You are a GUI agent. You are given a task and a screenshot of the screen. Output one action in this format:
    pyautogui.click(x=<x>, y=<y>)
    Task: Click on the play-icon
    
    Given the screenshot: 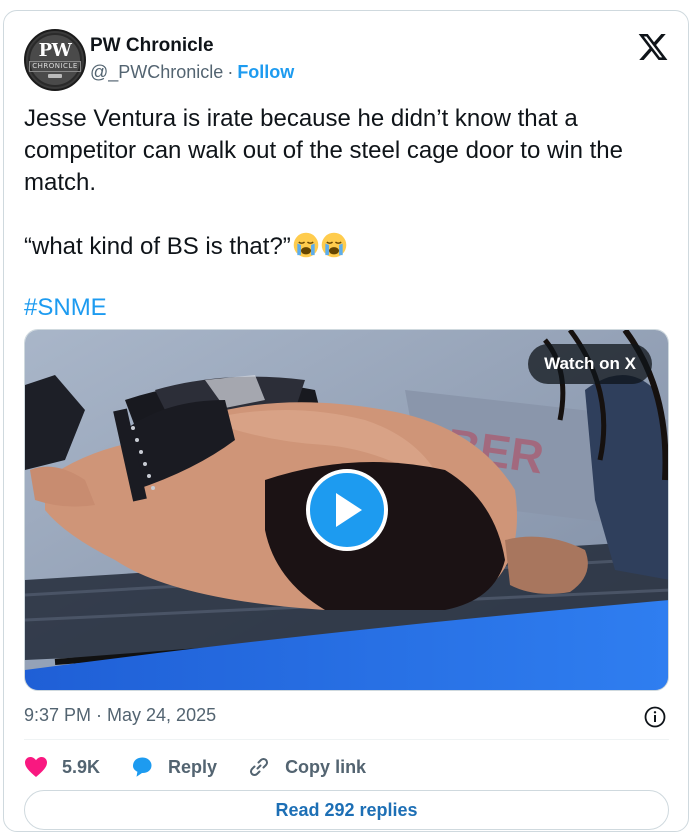 What is the action you would take?
    pyautogui.click(x=349, y=510)
    